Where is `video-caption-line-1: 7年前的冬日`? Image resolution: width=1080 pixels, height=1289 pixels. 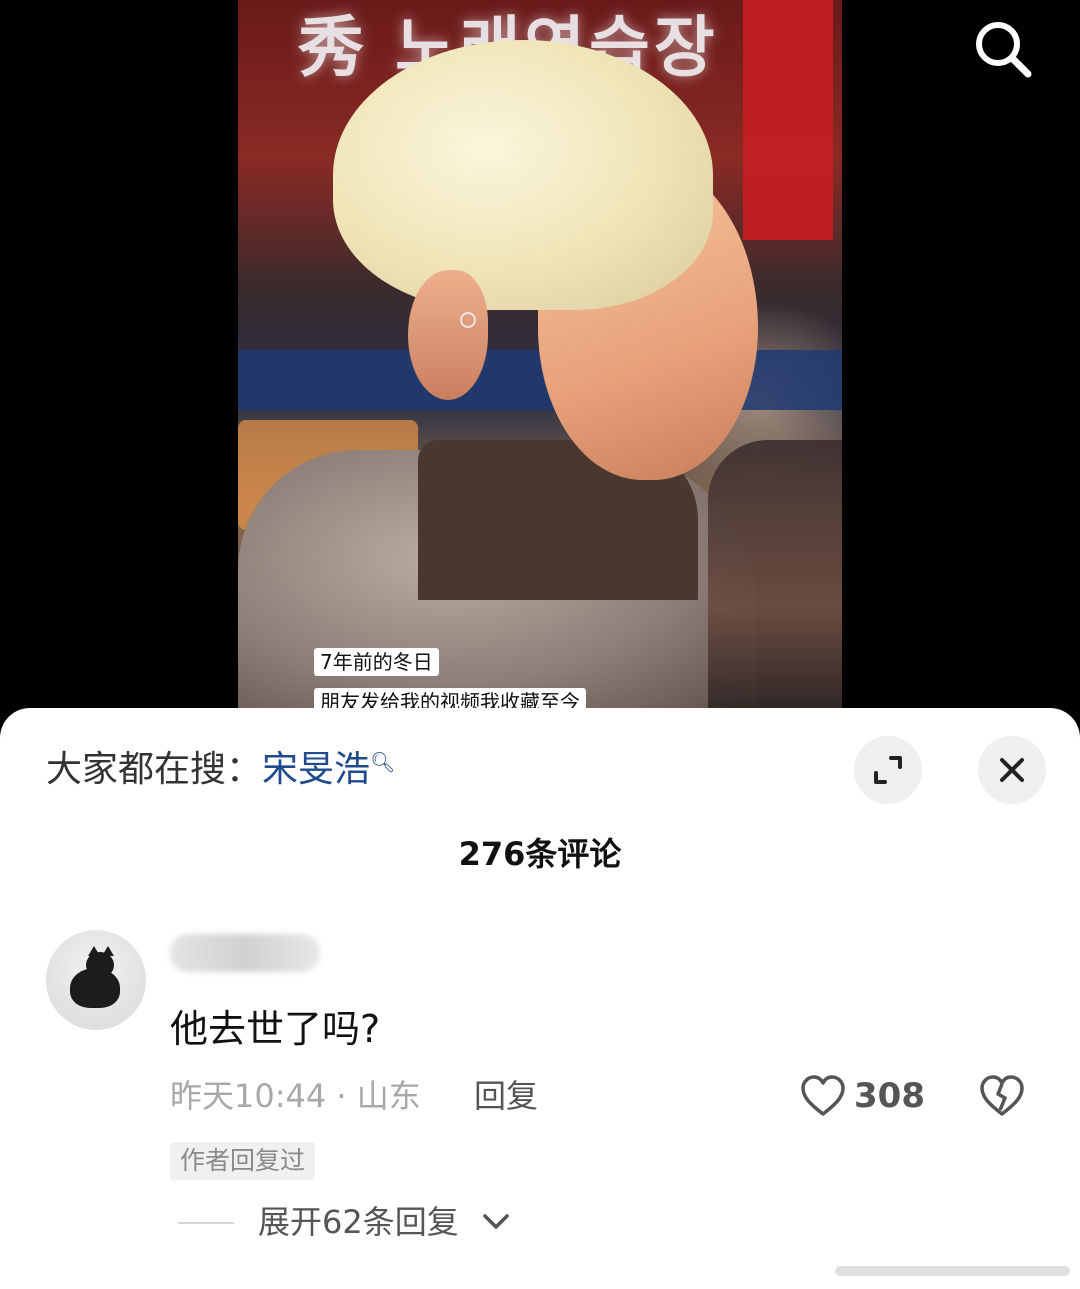
video-caption-line-1: 7年前的冬日 is located at coordinates (376, 662).